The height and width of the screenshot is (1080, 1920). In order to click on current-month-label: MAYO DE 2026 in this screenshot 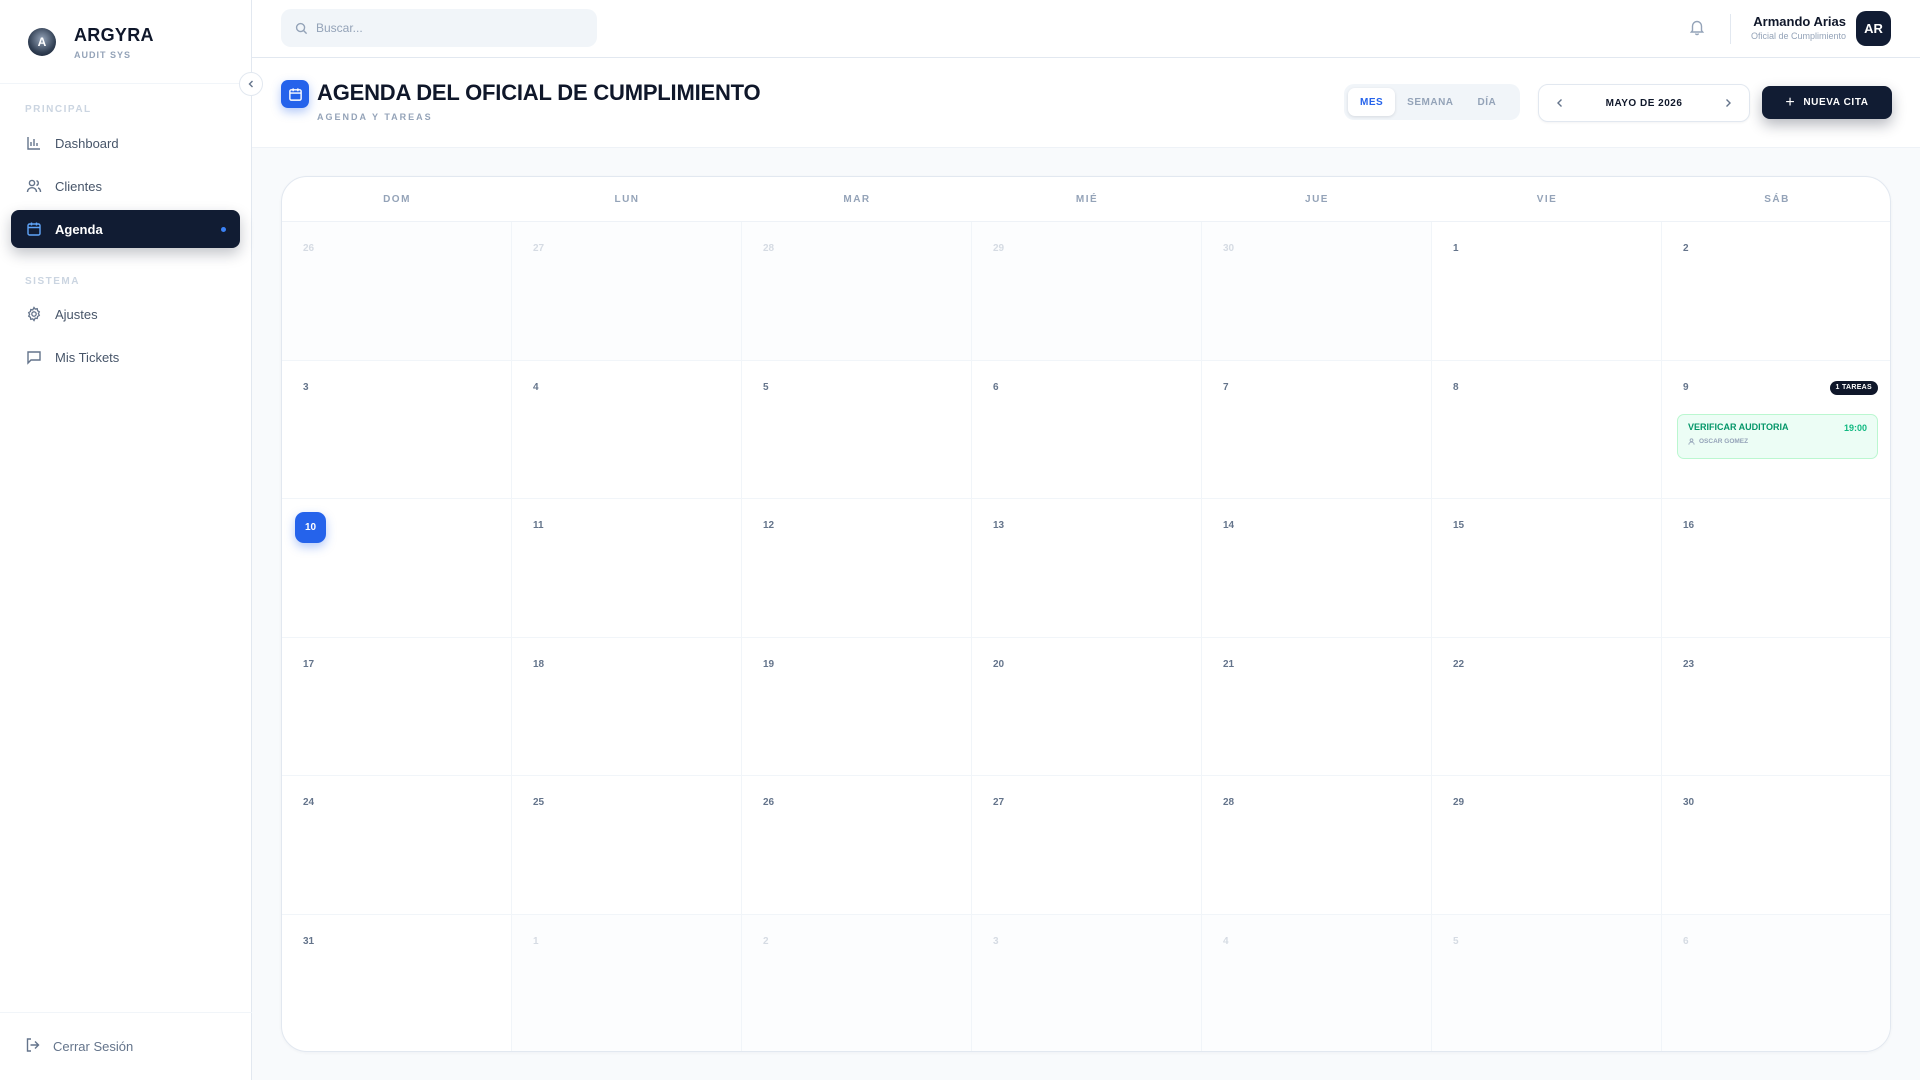, I will do `click(1644, 103)`.